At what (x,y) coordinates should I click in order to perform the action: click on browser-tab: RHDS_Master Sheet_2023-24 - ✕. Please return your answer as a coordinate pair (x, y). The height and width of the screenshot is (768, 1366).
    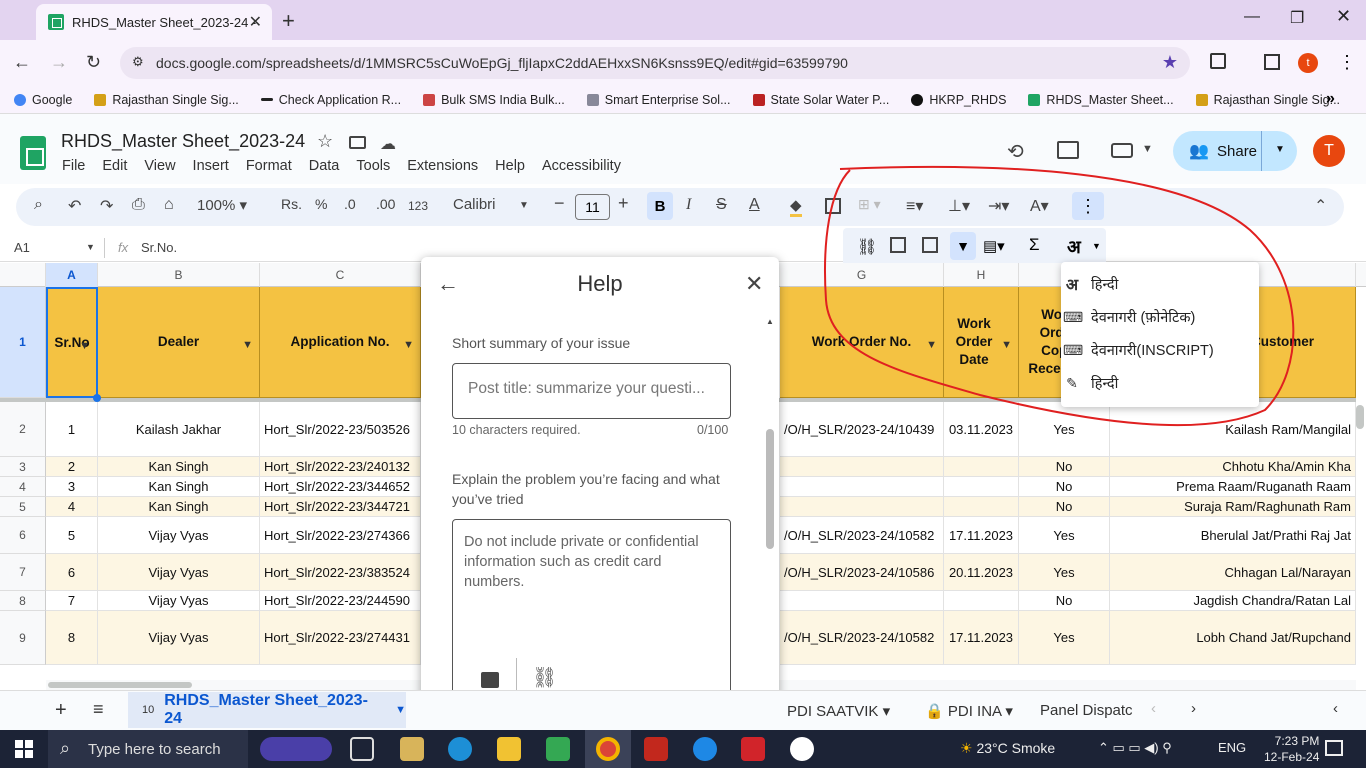
    Looking at the image, I should click on (154, 22).